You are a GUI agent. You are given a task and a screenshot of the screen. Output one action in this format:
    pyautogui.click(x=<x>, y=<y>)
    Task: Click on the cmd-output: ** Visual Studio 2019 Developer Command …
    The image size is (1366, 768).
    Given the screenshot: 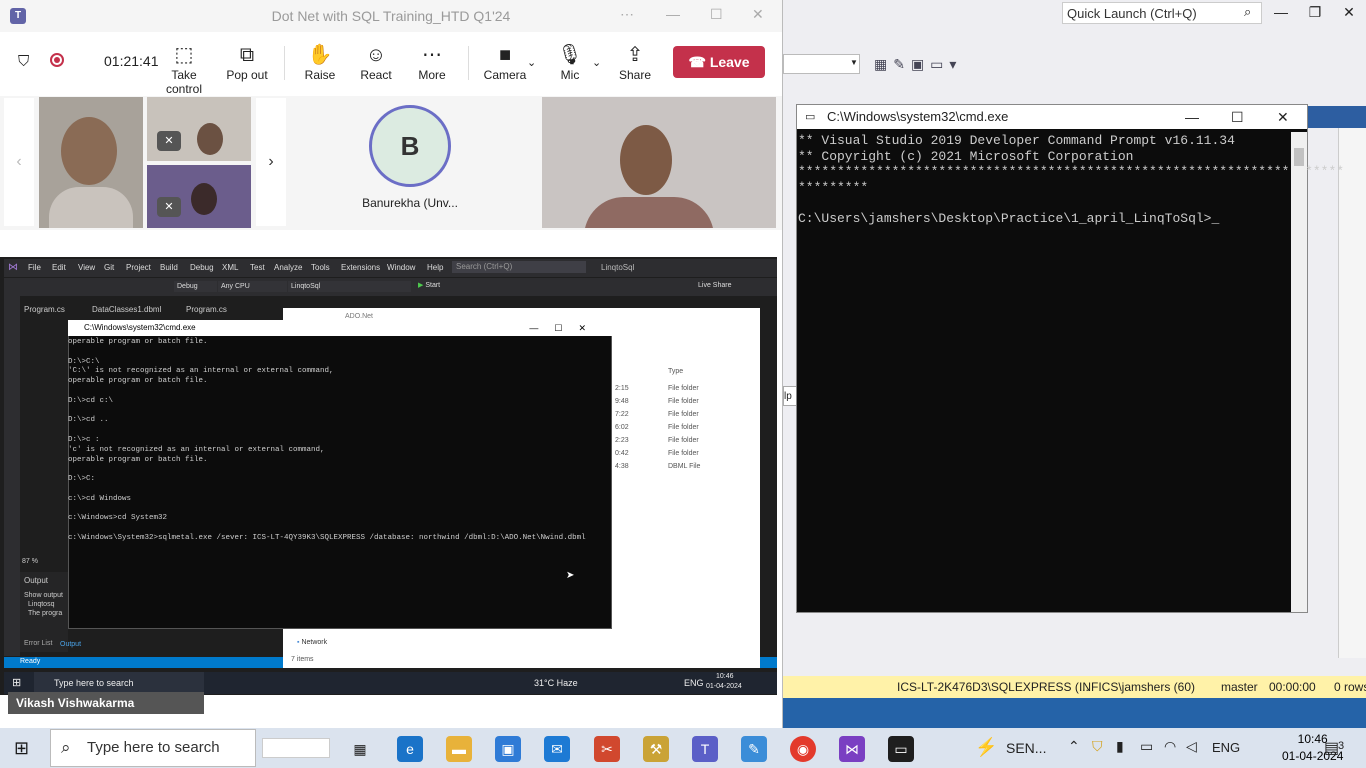 What is the action you would take?
    pyautogui.click(x=1071, y=179)
    